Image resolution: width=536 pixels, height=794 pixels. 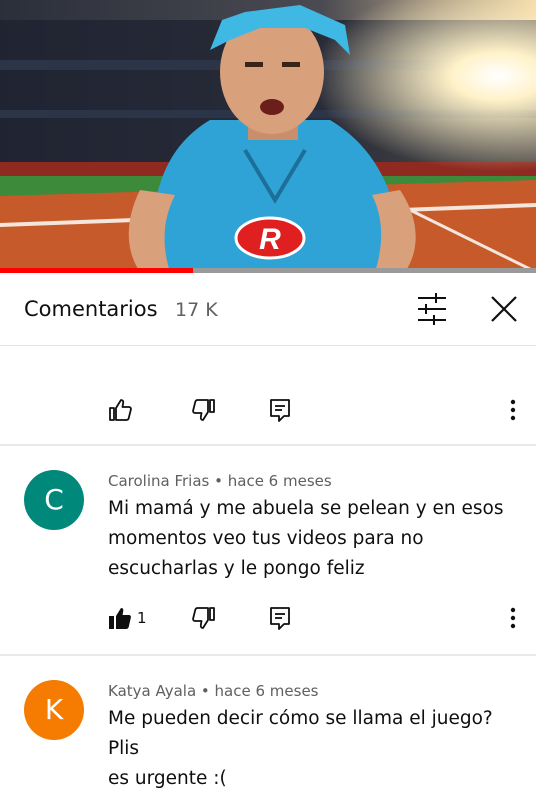 I want to click on comment-text-line: escucharlas y le pongo feliz, so click(x=236, y=568).